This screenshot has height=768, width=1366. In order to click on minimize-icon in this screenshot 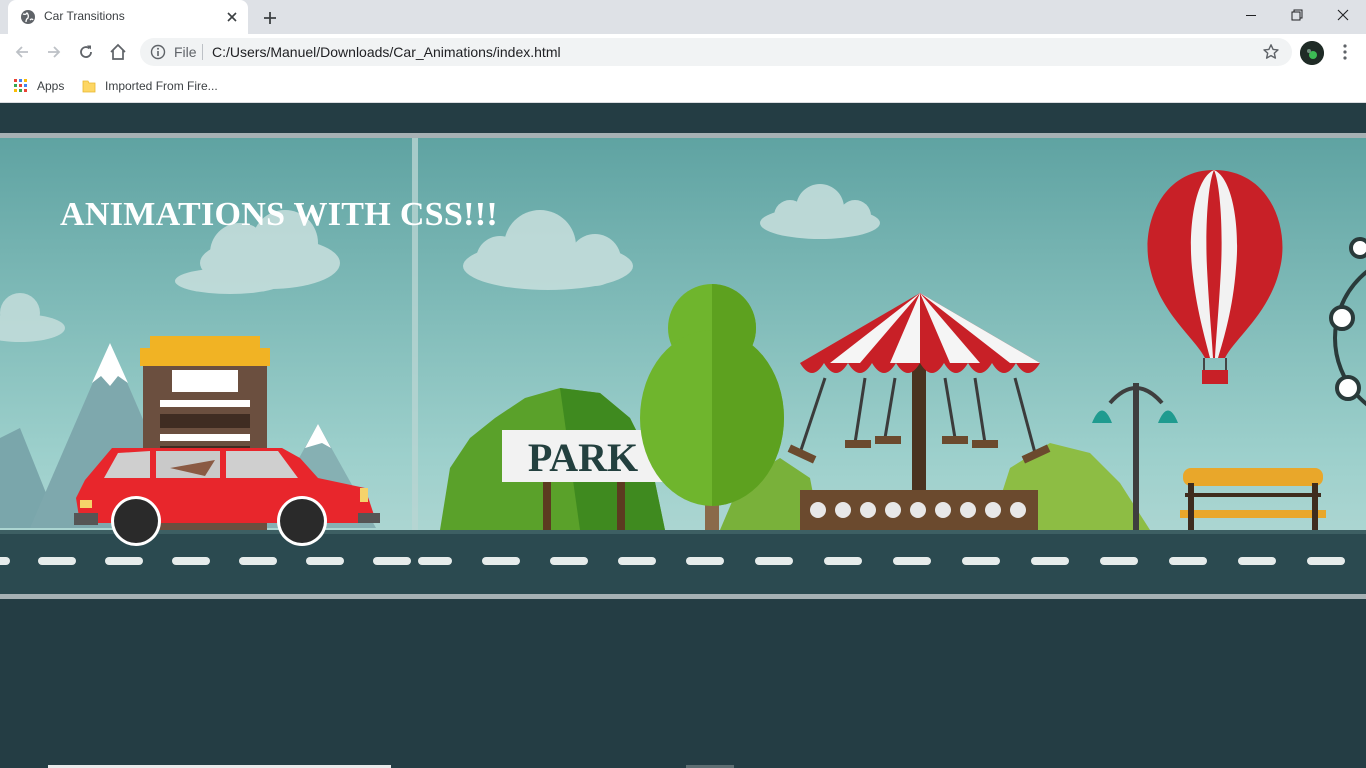, I will do `click(1251, 15)`.